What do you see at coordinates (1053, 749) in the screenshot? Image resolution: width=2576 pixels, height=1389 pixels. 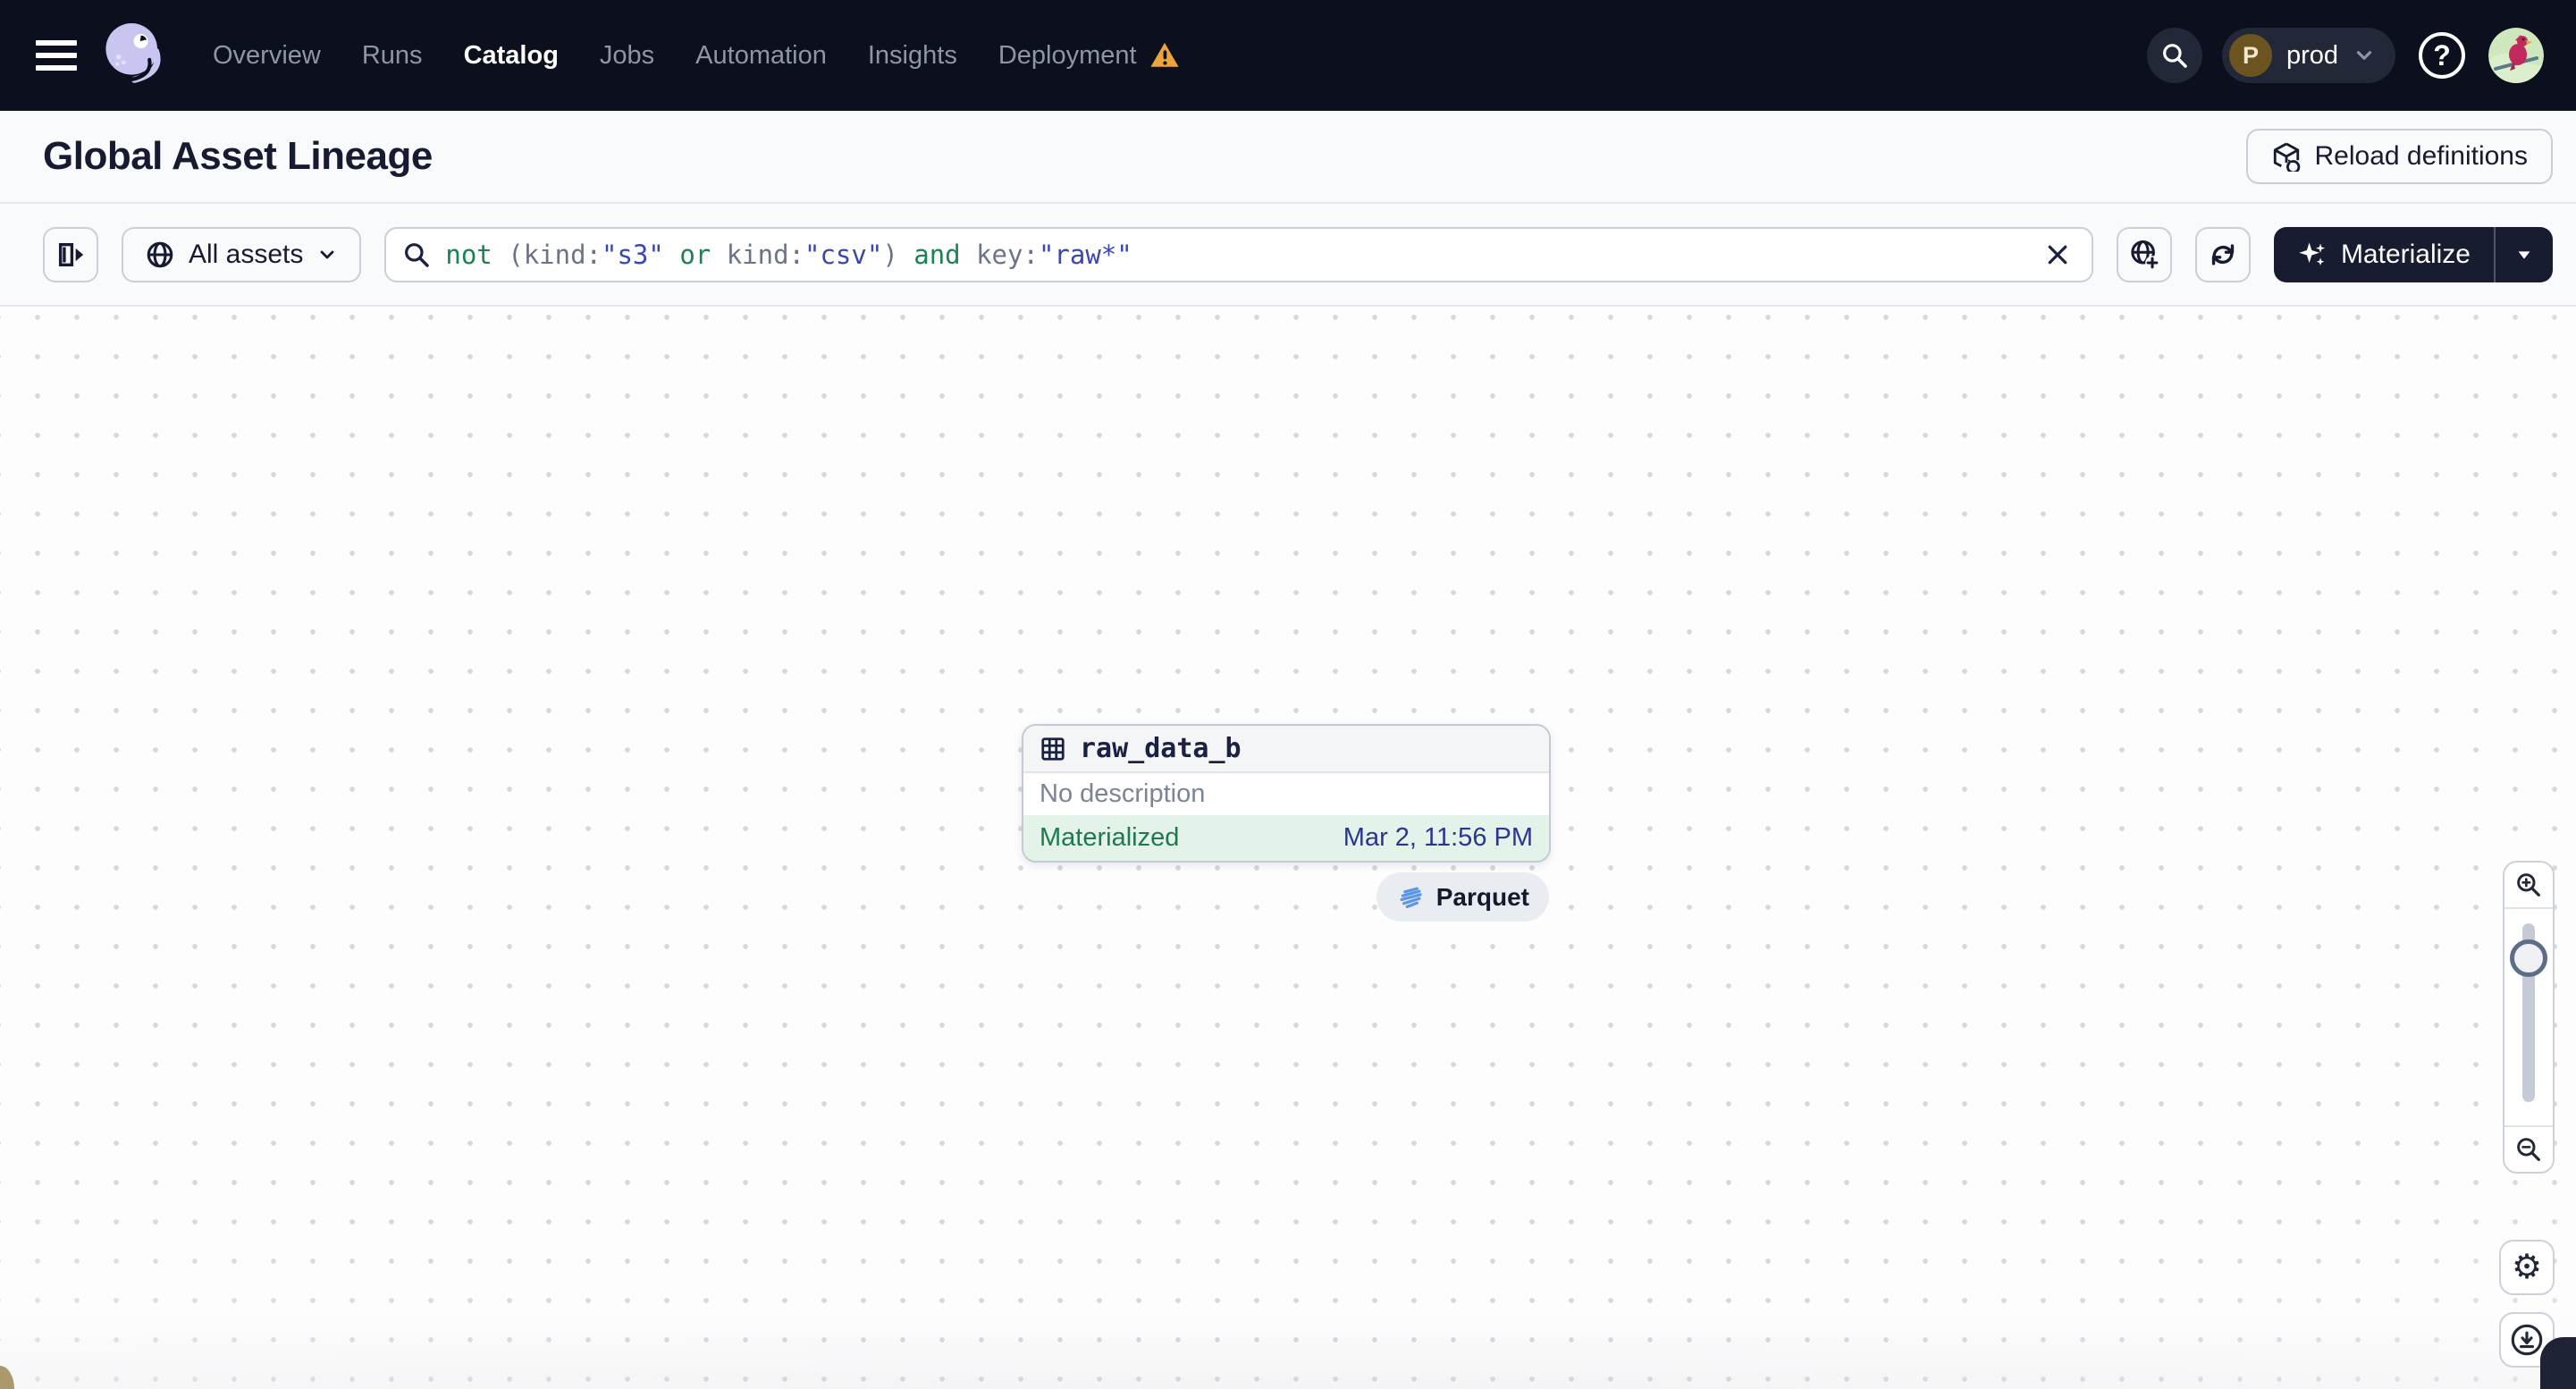 I see `table-icon` at bounding box center [1053, 749].